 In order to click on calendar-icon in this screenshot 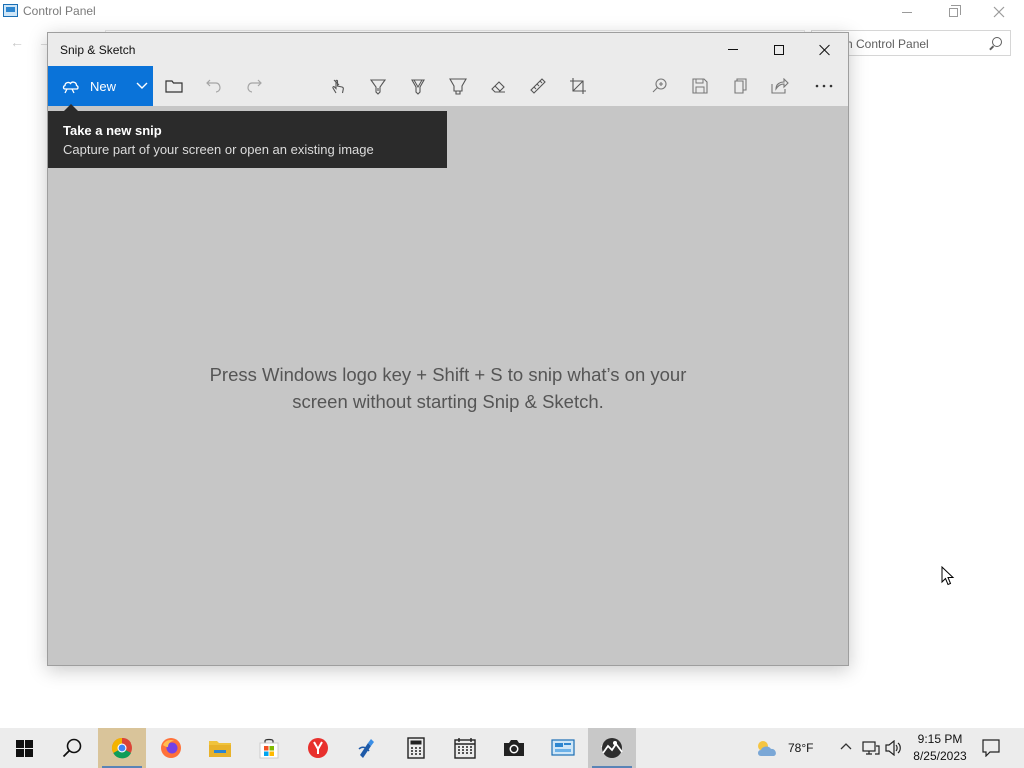, I will do `click(465, 748)`.